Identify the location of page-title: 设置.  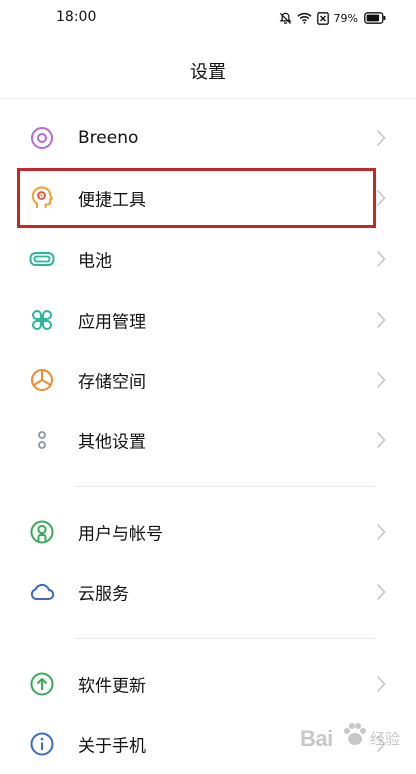
(208, 72).